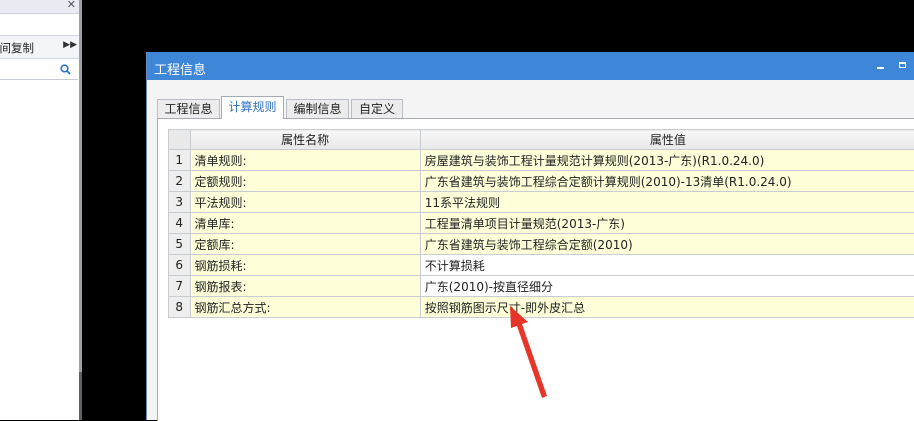 This screenshot has width=914, height=421. What do you see at coordinates (667, 140) in the screenshot?
I see `column-header-property-value: 属性值` at bounding box center [667, 140].